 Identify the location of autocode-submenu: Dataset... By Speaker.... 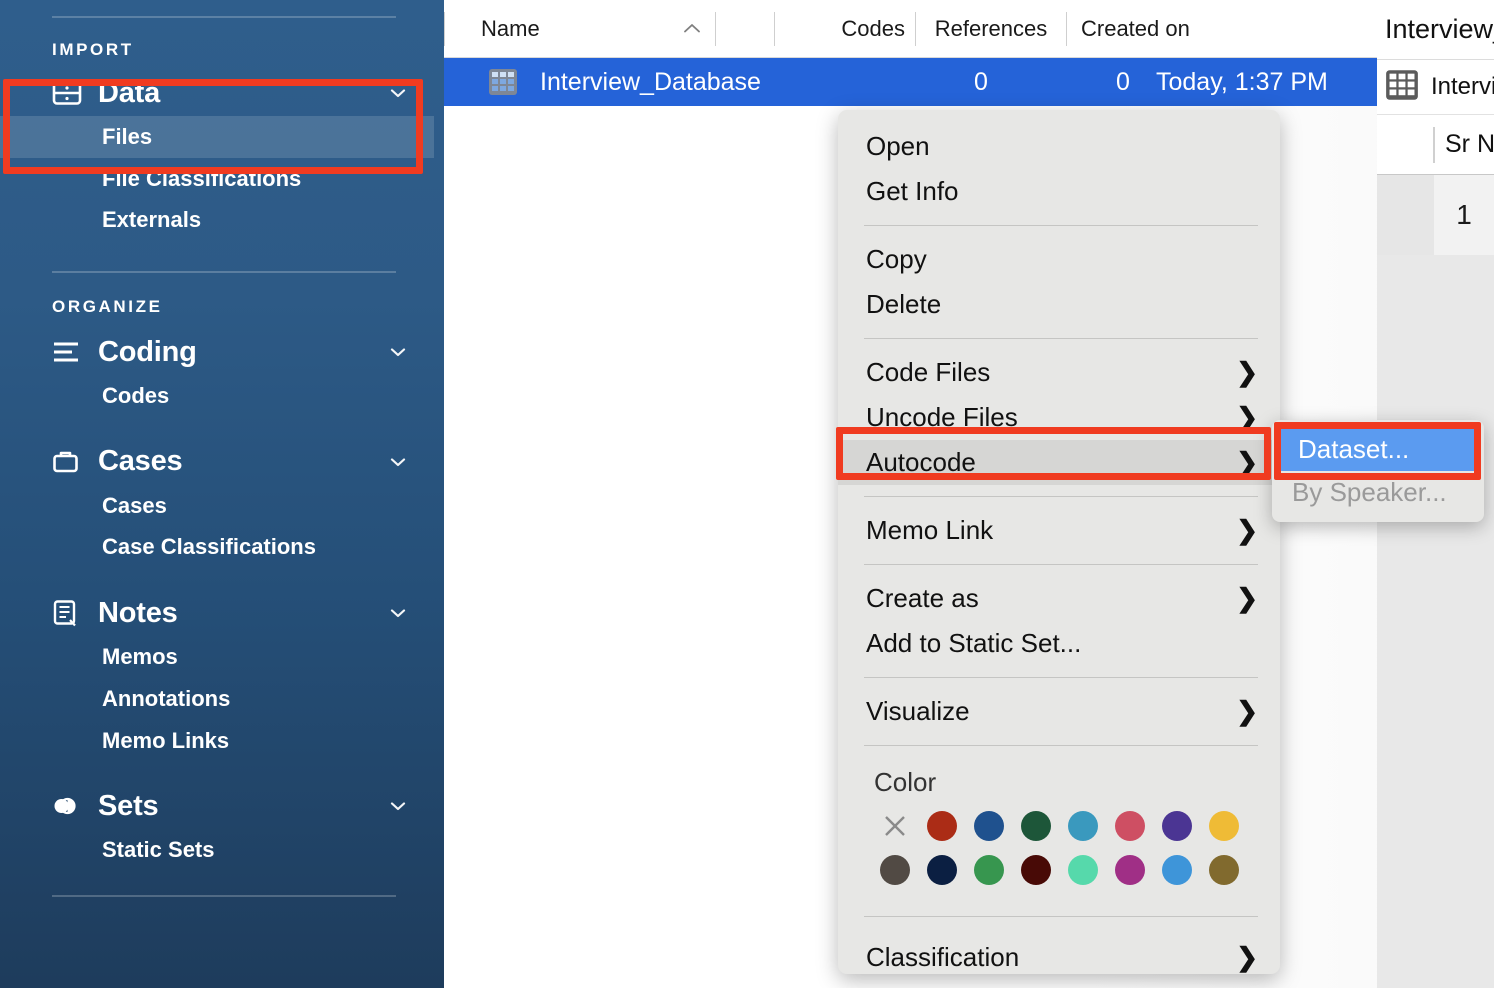
(1378, 471).